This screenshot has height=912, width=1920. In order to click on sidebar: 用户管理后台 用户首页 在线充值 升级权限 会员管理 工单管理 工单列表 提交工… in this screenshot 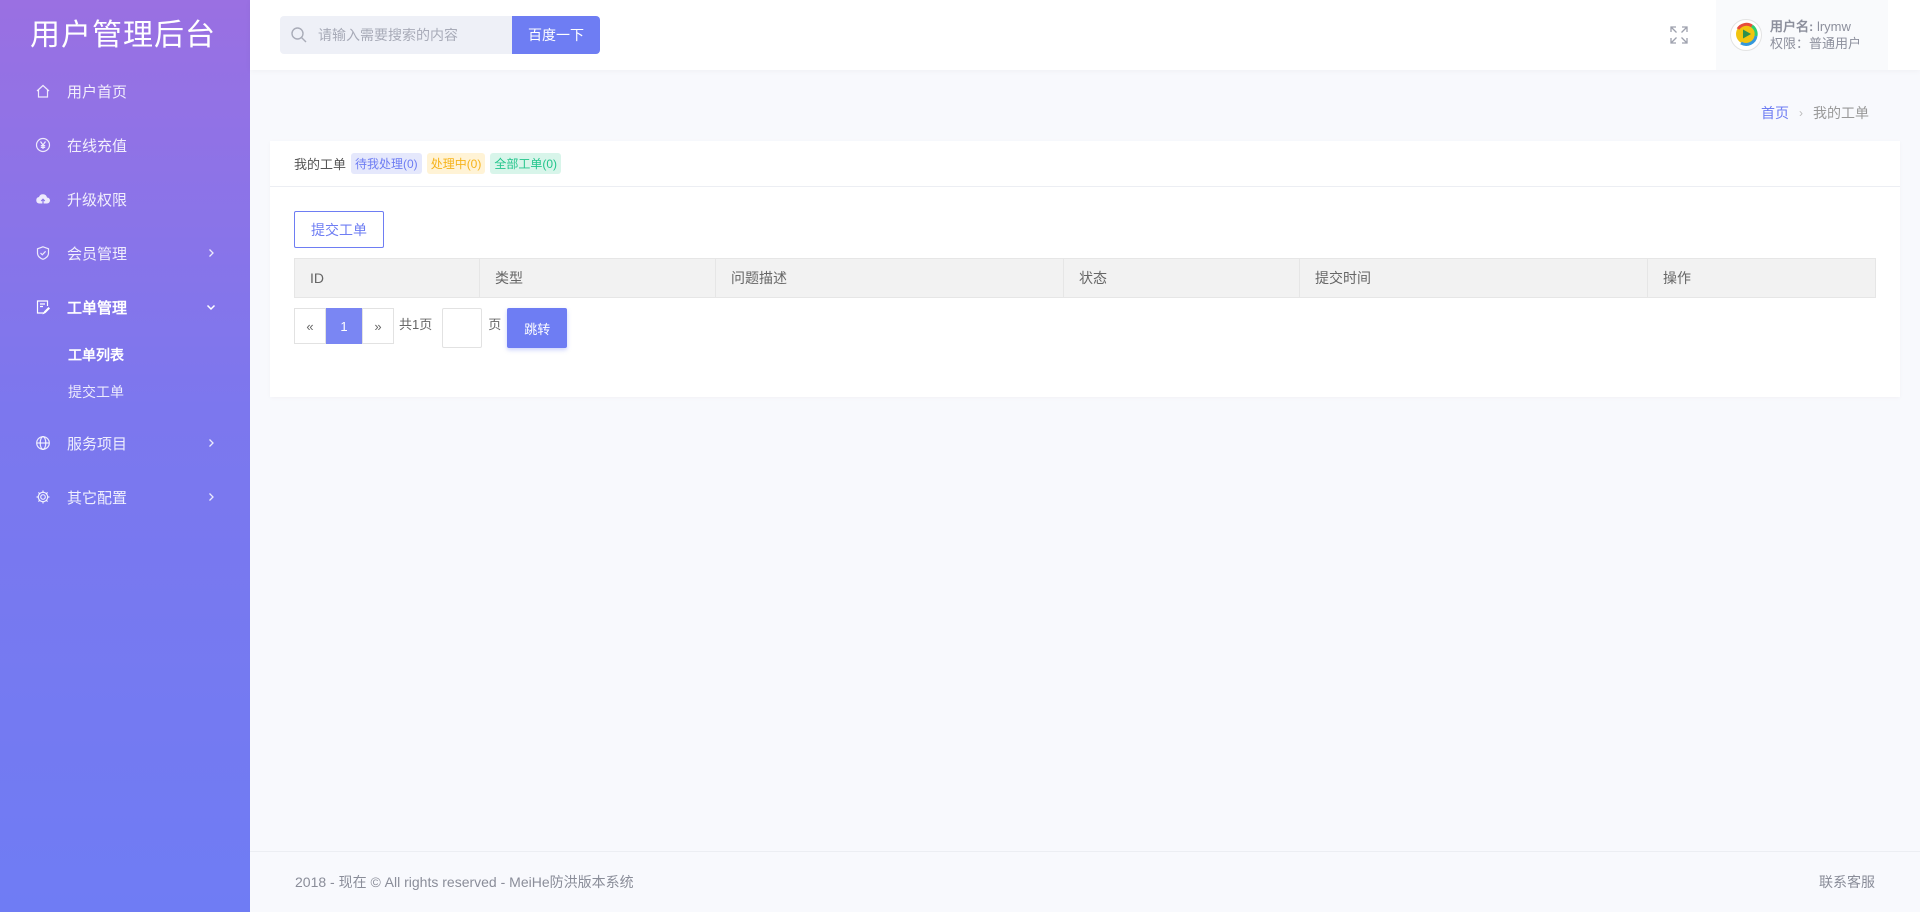, I will do `click(125, 456)`.